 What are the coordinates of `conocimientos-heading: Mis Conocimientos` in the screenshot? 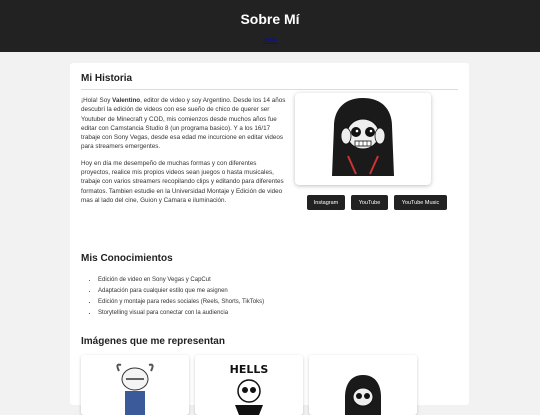 It's located at (127, 258).